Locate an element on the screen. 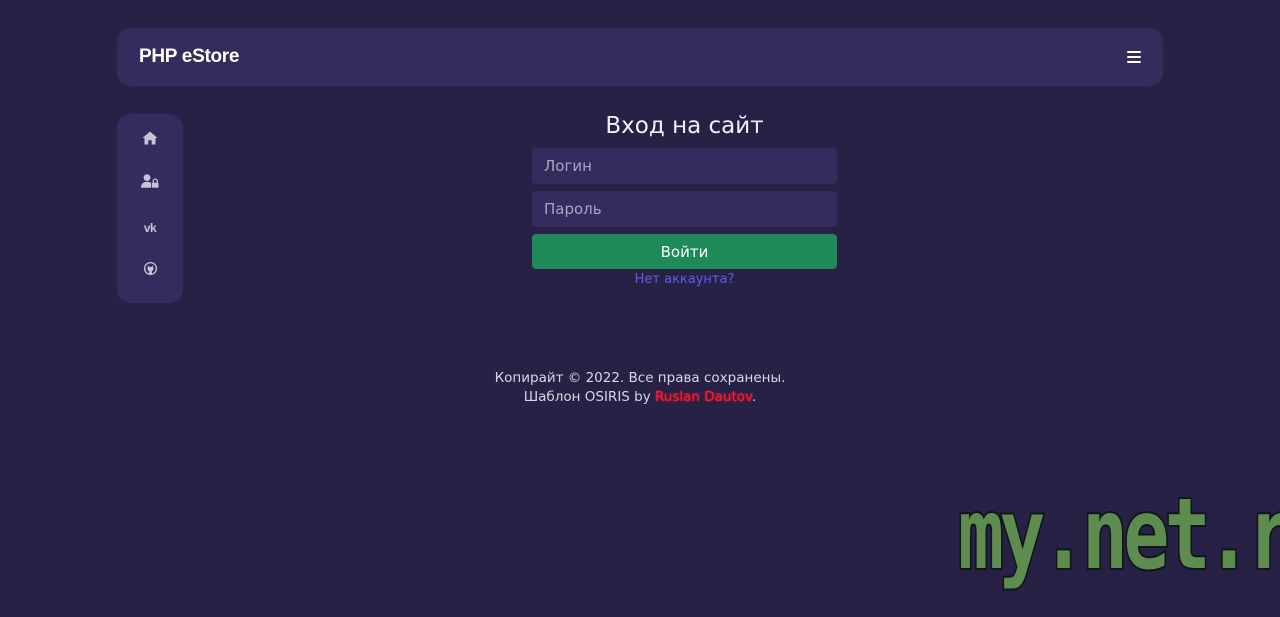 The image size is (1280, 617). watermark-logo: my.net.ru is located at coordinates (1118, 535).